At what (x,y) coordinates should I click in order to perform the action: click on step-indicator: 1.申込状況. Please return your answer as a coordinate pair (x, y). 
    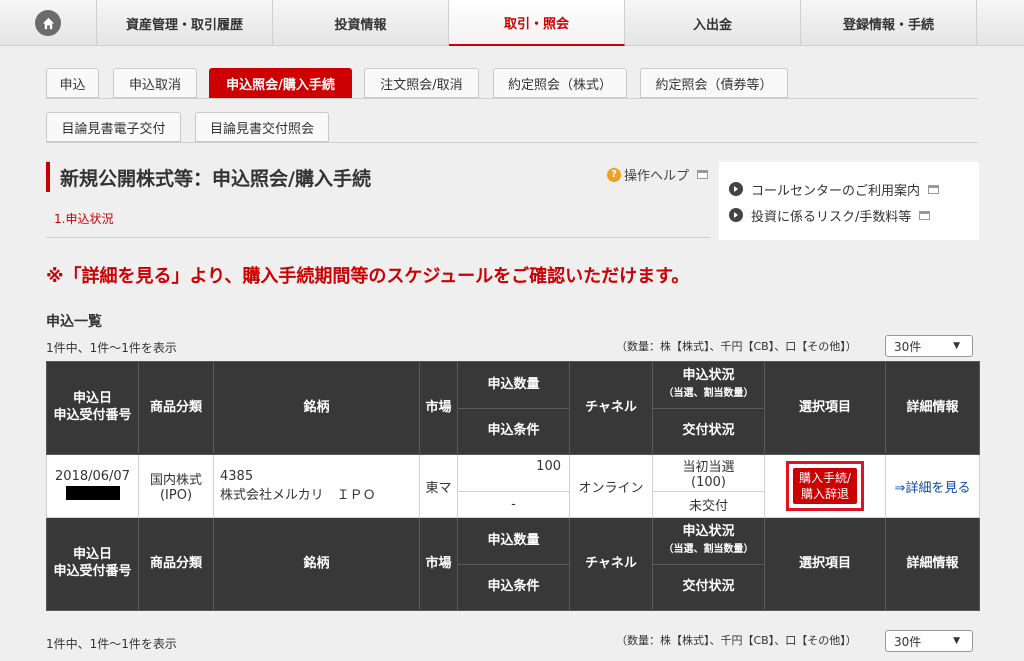
    Looking at the image, I should click on (378, 220).